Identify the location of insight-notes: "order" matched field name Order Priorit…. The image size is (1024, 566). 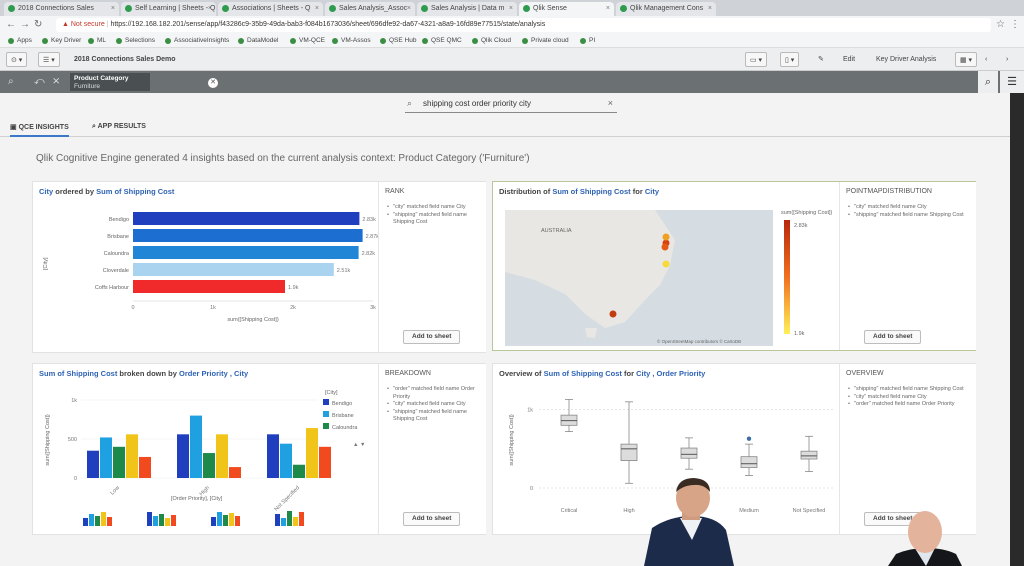
(436, 405).